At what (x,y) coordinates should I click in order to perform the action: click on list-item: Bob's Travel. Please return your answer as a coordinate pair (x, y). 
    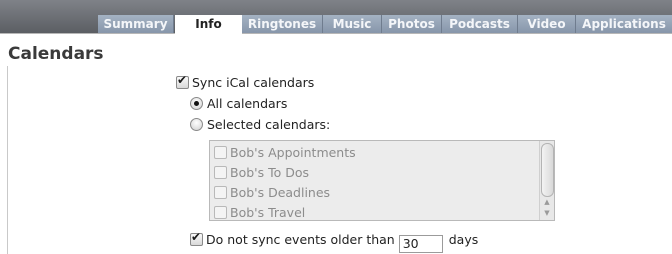
    Looking at the image, I should click on (259, 212).